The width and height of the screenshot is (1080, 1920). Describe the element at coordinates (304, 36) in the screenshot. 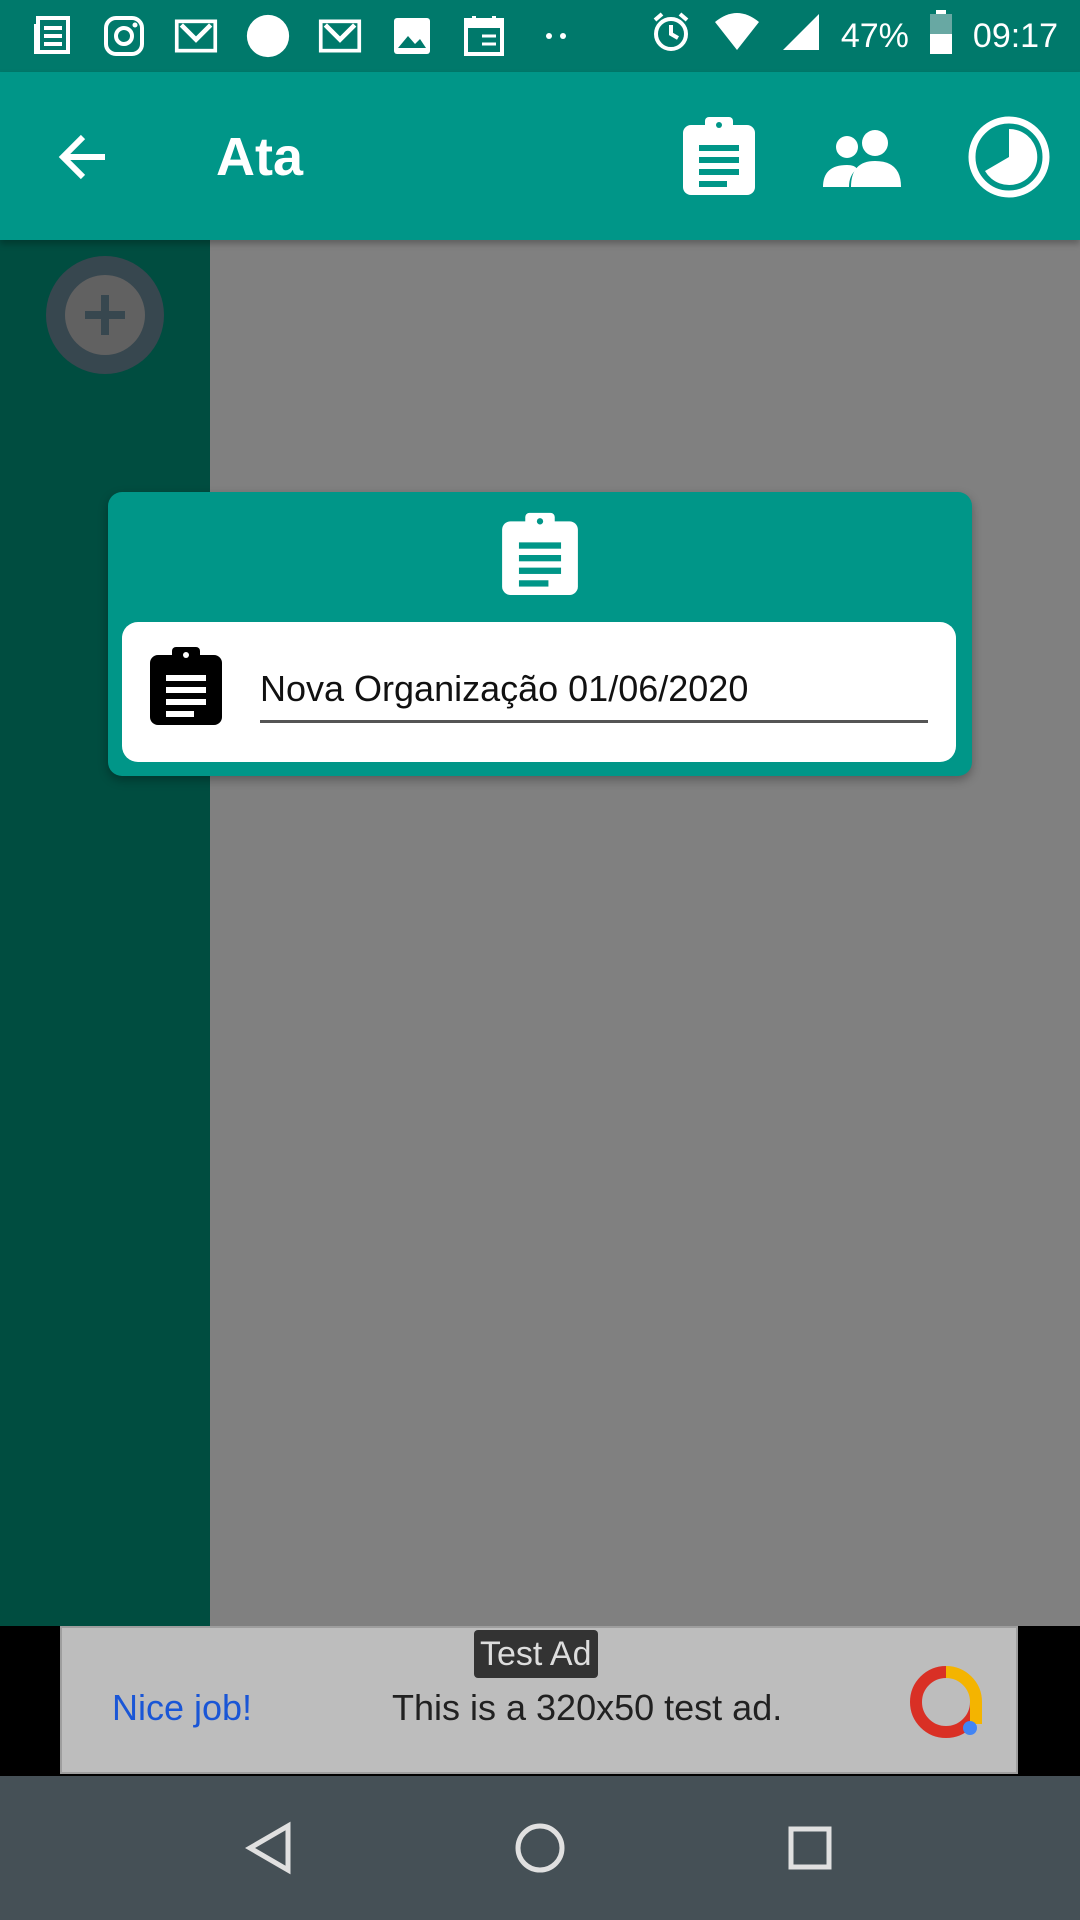

I see `notification-icons` at that location.